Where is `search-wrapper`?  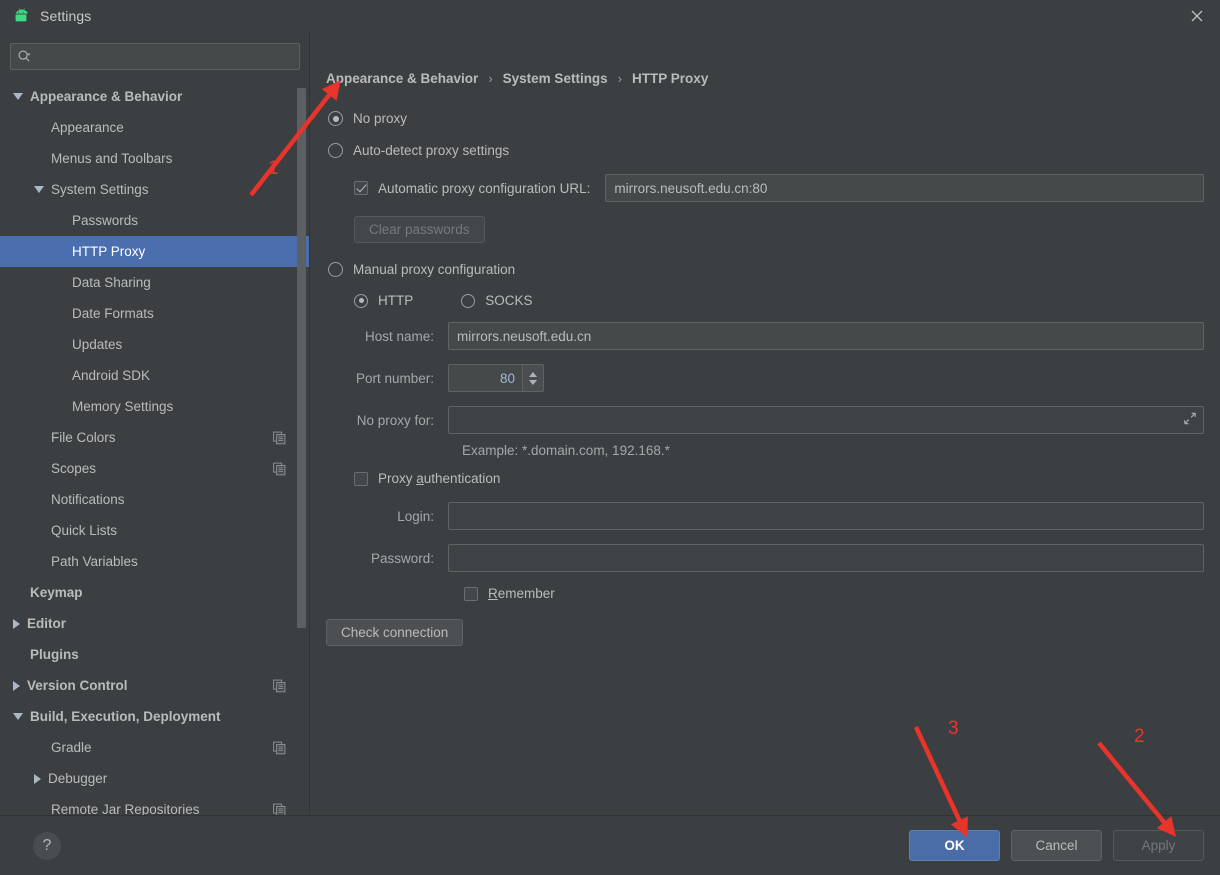
search-wrapper is located at coordinates (155, 55).